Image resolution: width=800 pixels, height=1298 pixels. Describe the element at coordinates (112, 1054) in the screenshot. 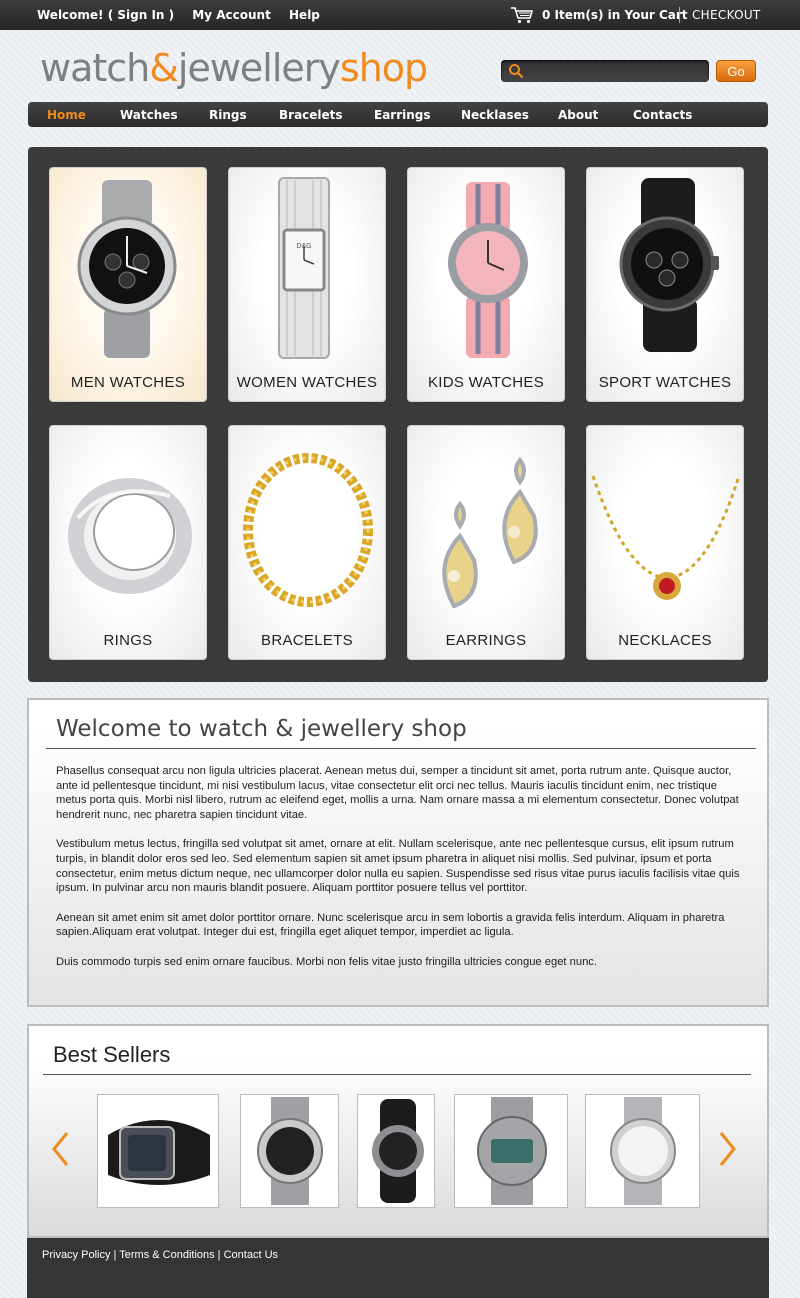

I see `best-sellers-title: Best Sellers` at that location.